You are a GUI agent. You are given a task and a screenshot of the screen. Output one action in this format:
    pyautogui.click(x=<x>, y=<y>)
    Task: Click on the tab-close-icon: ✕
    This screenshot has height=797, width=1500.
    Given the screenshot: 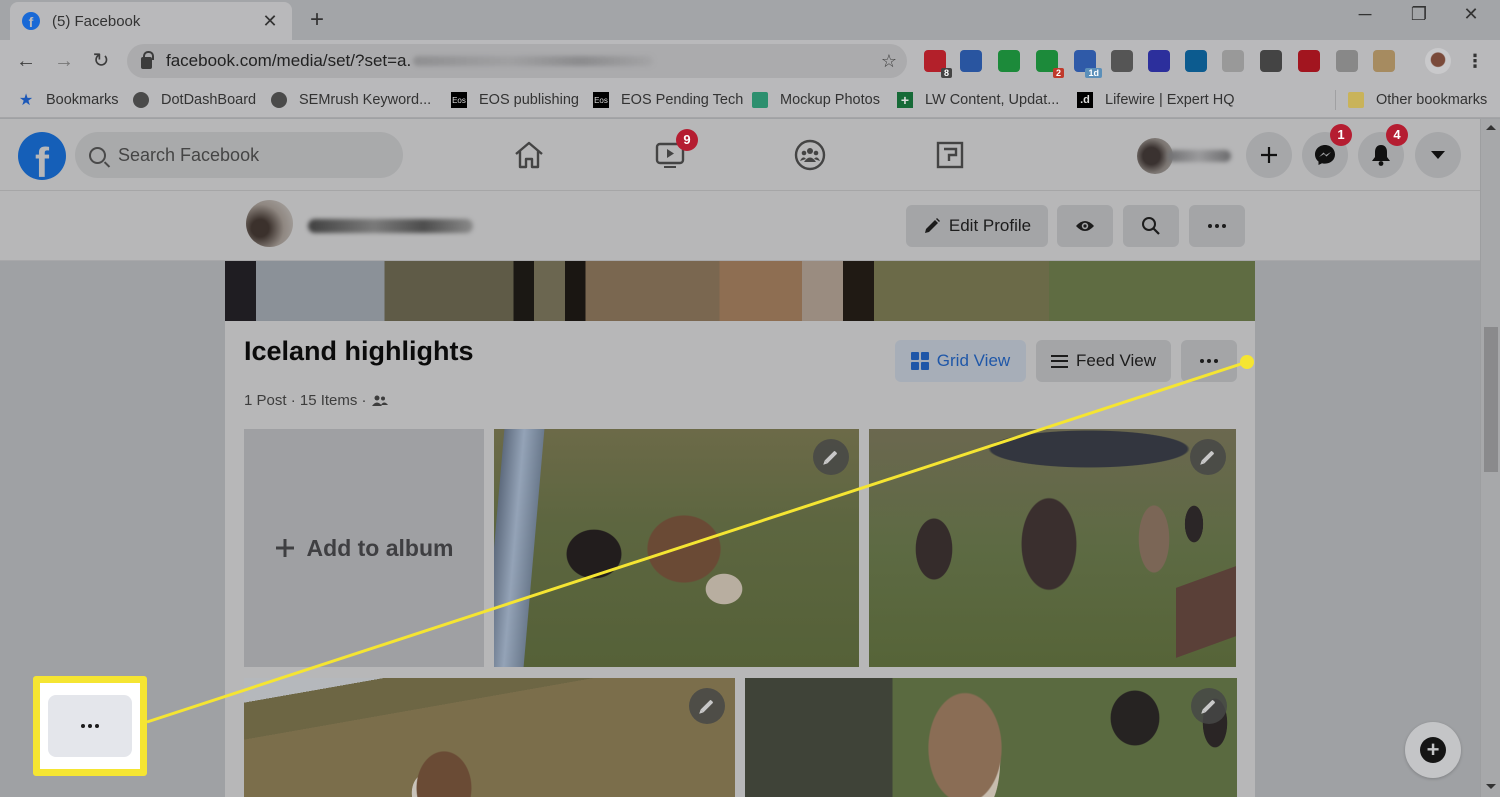 What is the action you would take?
    pyautogui.click(x=270, y=21)
    